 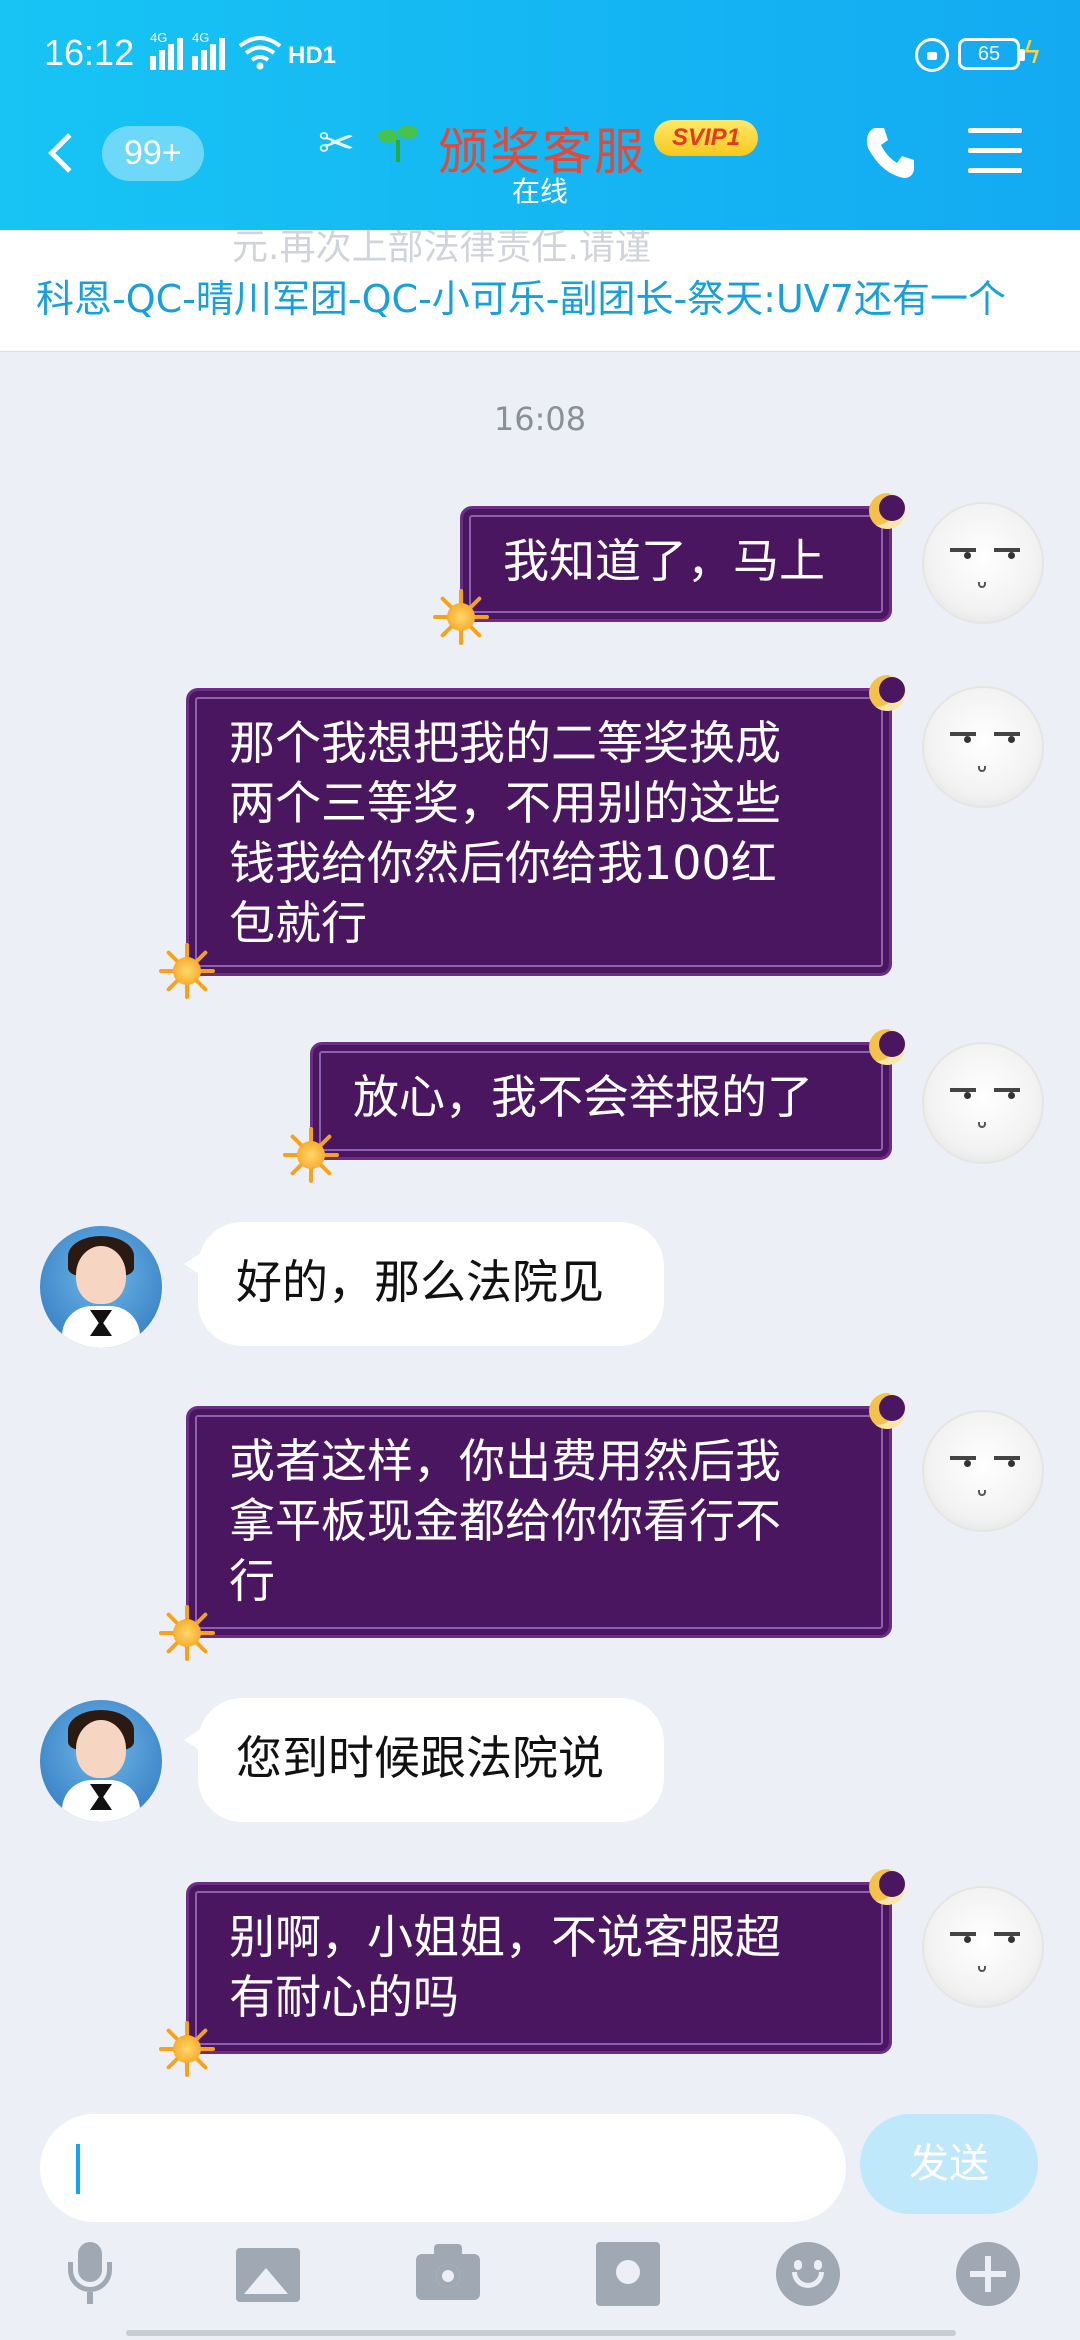 I want to click on message-text: 别啊，小姐姐，不说客服超 有耐心的吗, so click(x=505, y=1967).